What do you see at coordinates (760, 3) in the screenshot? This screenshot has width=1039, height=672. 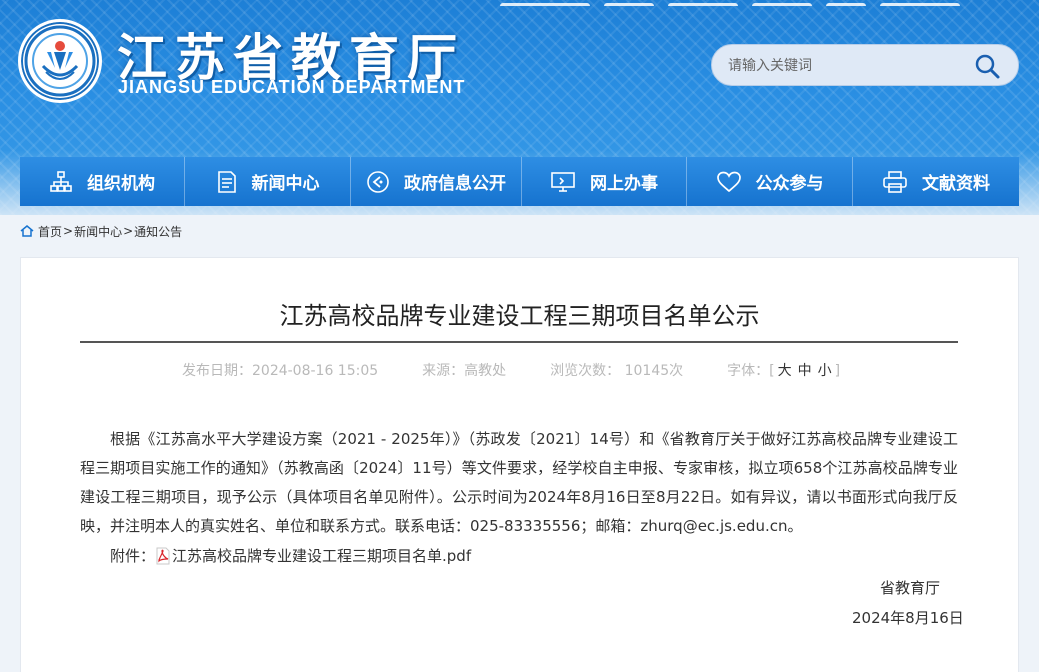 I see `top-links-strip` at bounding box center [760, 3].